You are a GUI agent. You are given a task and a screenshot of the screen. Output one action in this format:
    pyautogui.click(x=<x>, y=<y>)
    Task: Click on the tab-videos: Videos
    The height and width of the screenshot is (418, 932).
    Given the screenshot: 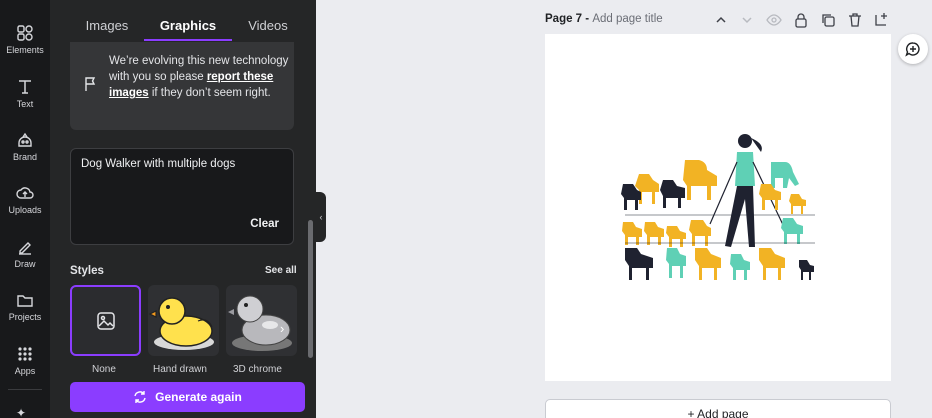 What is the action you would take?
    pyautogui.click(x=268, y=25)
    